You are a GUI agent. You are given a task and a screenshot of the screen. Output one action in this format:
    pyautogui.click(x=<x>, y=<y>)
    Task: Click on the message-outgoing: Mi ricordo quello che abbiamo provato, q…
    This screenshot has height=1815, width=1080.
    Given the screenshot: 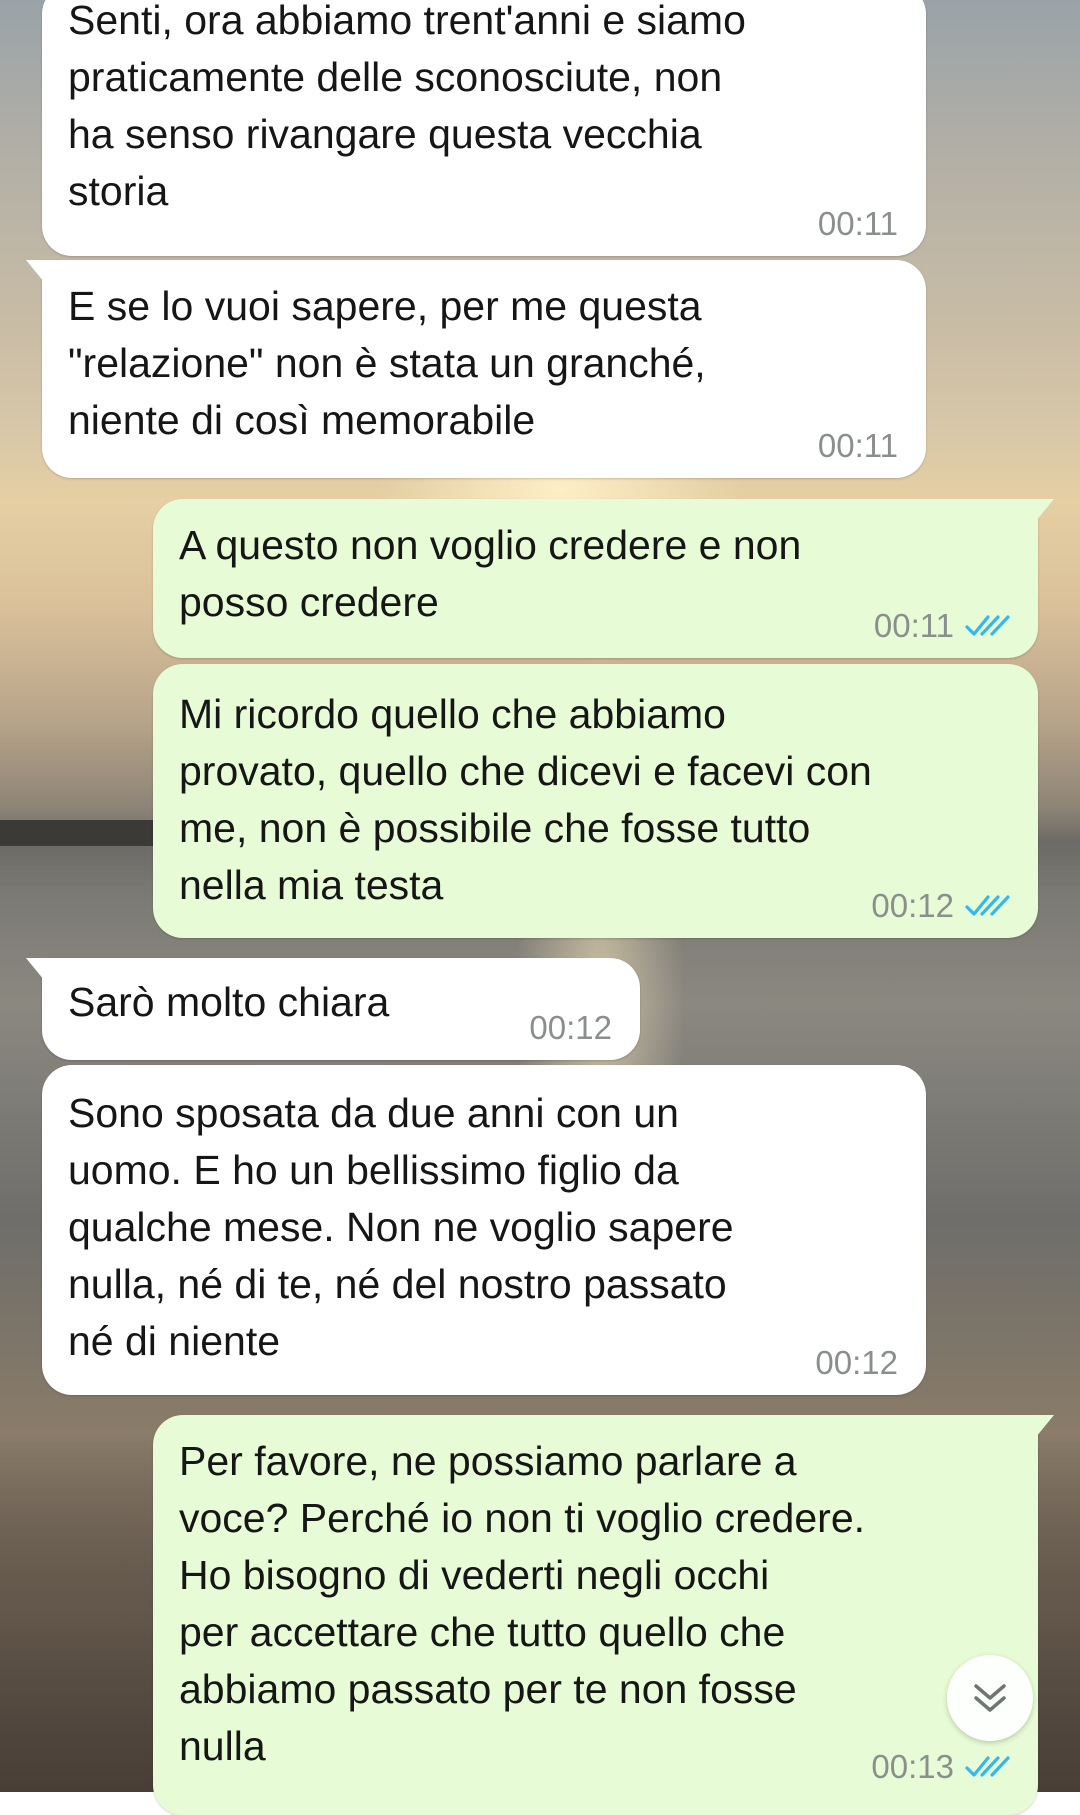 What is the action you would take?
    pyautogui.click(x=595, y=801)
    